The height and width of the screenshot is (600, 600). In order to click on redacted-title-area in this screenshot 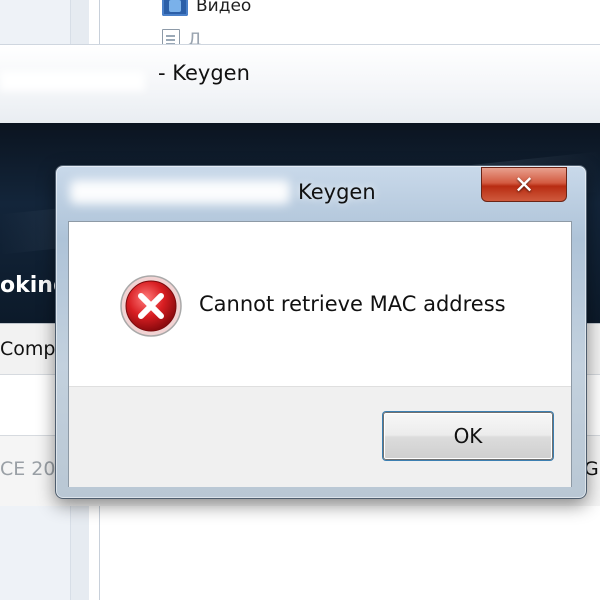, I will do `click(72, 81)`.